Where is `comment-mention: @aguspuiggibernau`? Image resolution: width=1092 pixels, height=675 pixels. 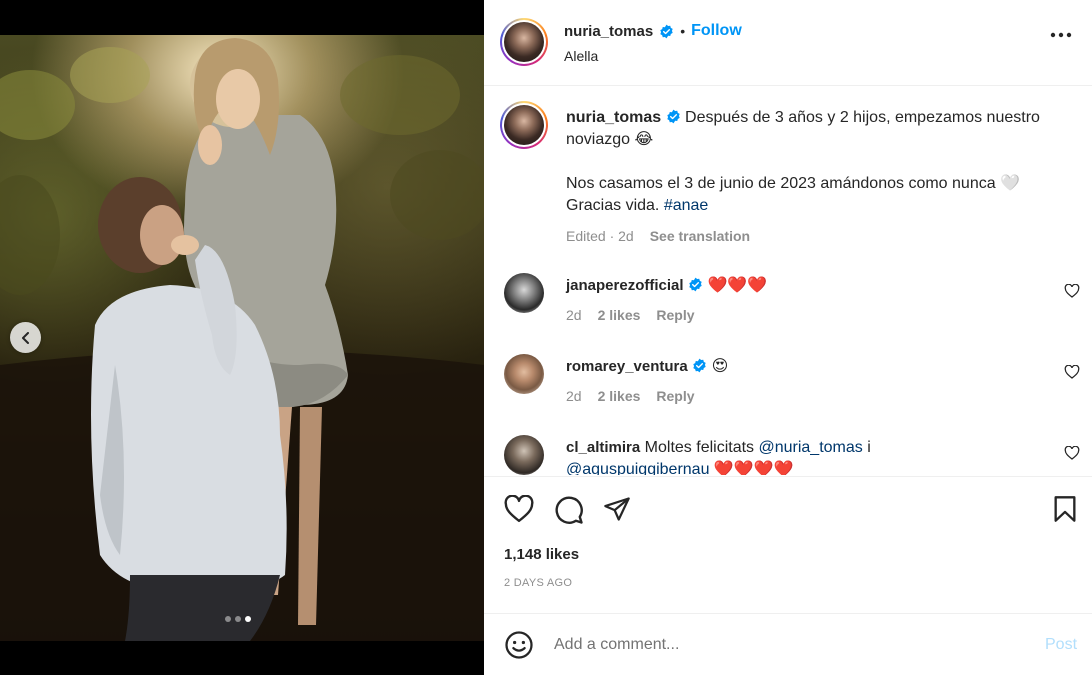
comment-mention: @aguspuiggibernau is located at coordinates (637, 468).